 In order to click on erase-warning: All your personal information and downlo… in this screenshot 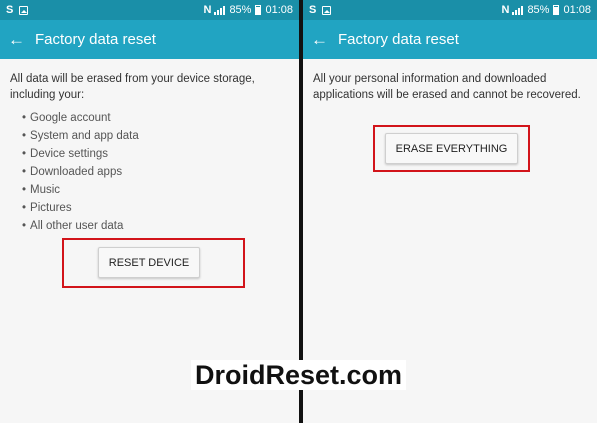, I will do `click(450, 81)`.